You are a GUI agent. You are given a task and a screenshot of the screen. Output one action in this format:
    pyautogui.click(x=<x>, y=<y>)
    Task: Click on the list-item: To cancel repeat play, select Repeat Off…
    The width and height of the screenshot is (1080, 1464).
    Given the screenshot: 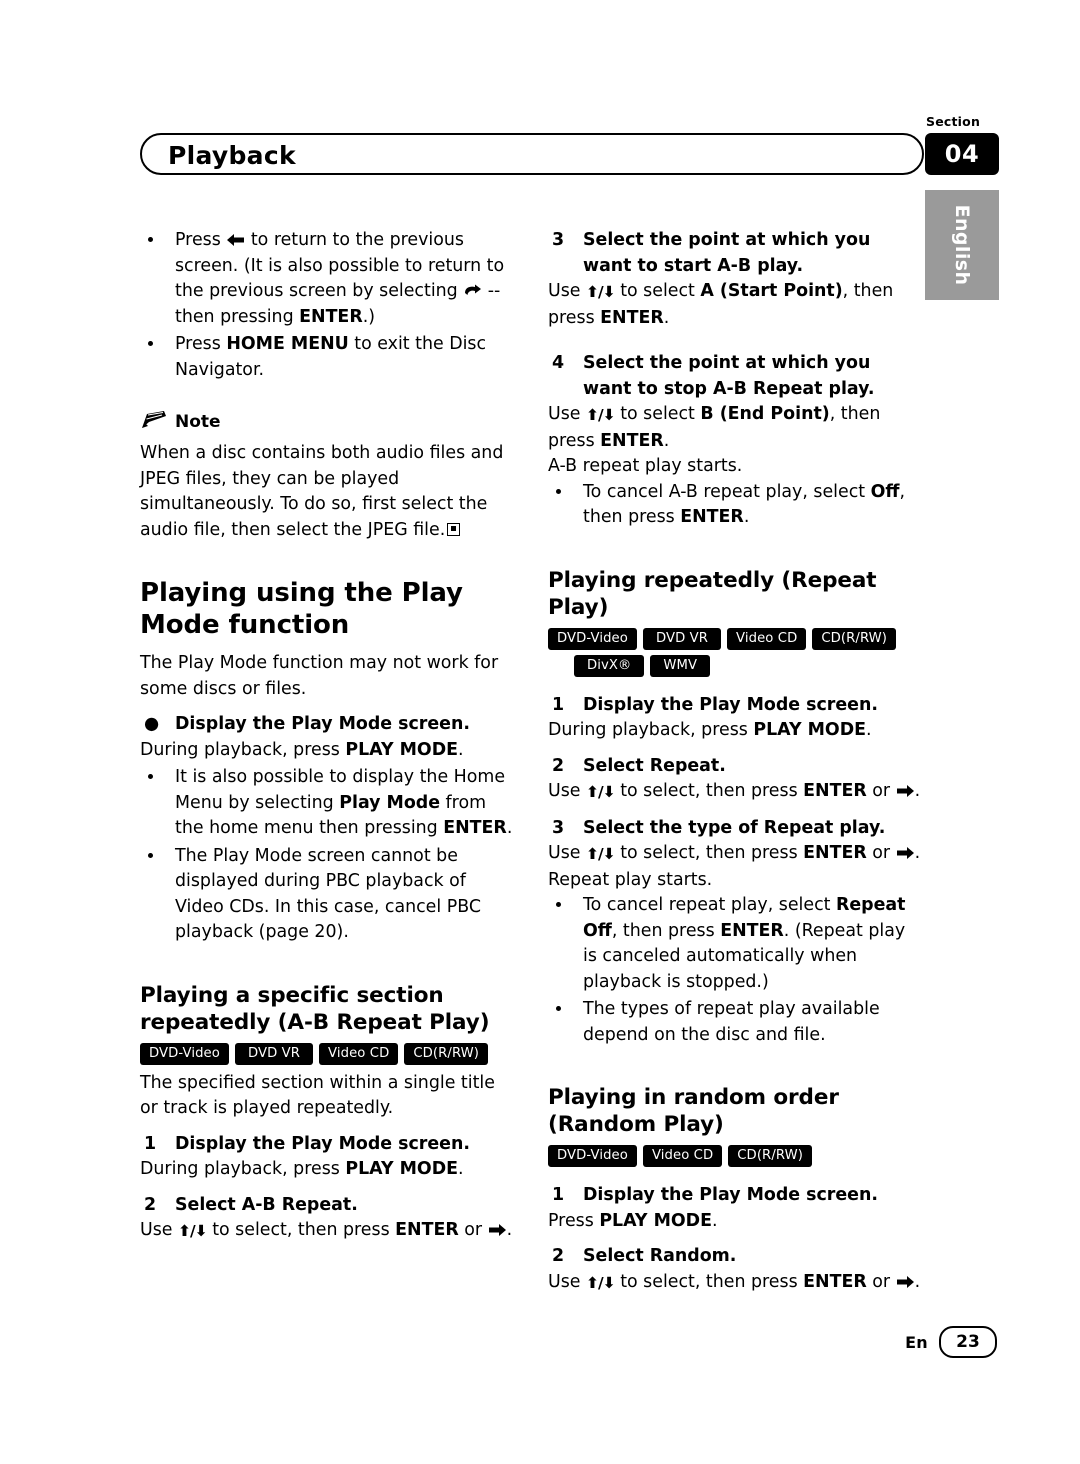 What is the action you would take?
    pyautogui.click(x=735, y=944)
    